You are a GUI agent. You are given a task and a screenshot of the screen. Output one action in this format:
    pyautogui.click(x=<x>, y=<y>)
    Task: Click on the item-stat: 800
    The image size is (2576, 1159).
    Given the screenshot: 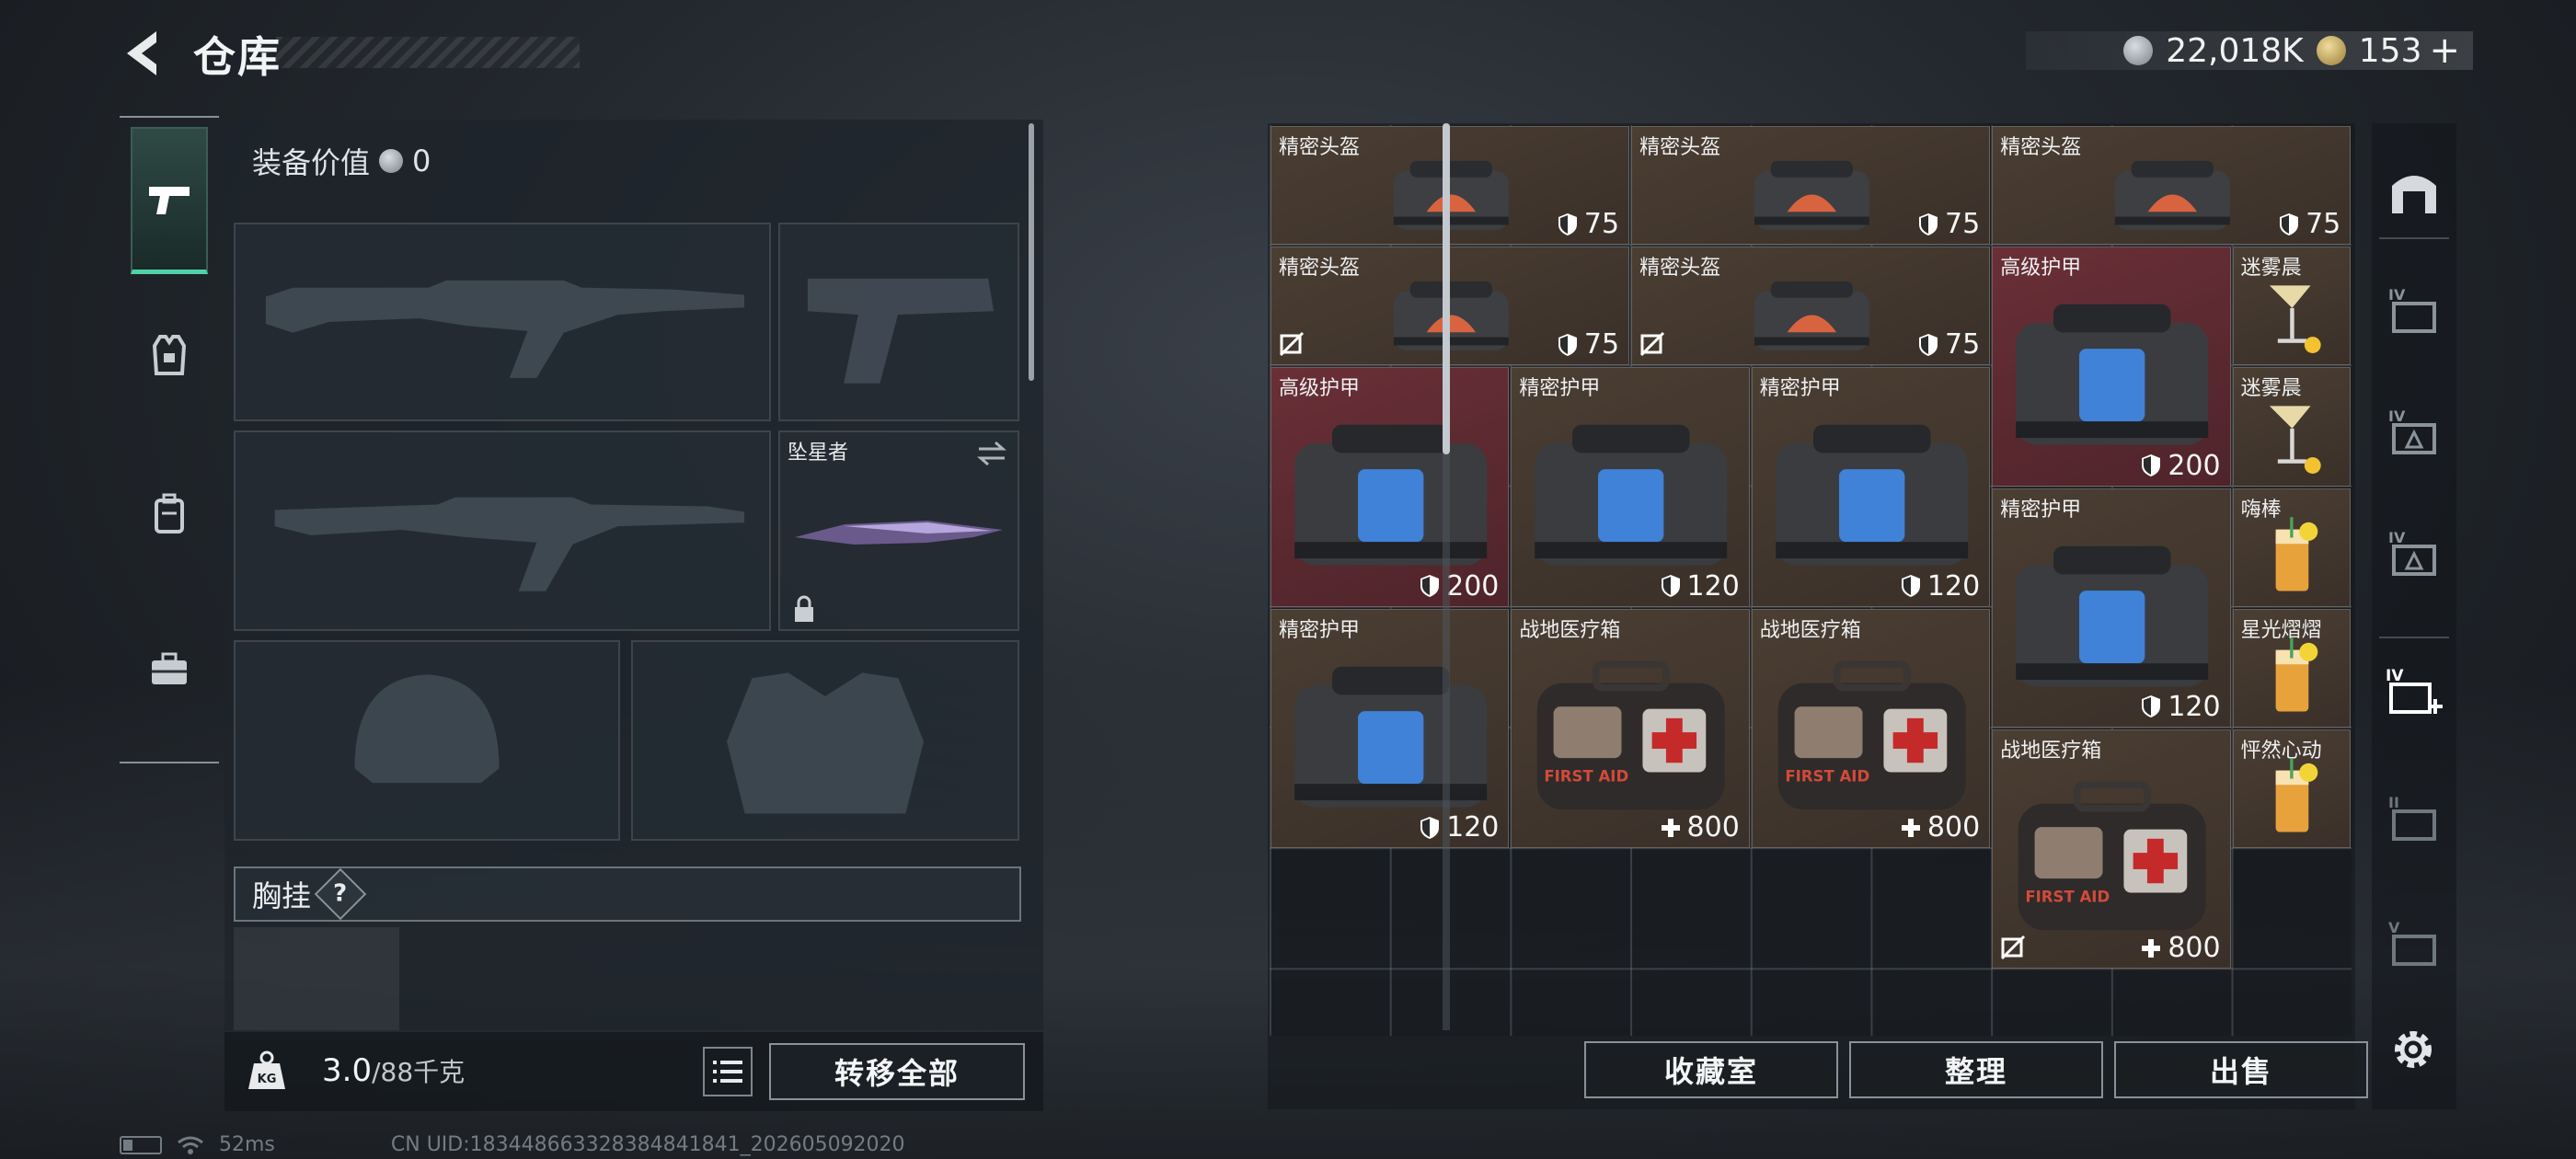 What is the action you would take?
    pyautogui.click(x=2180, y=948)
    